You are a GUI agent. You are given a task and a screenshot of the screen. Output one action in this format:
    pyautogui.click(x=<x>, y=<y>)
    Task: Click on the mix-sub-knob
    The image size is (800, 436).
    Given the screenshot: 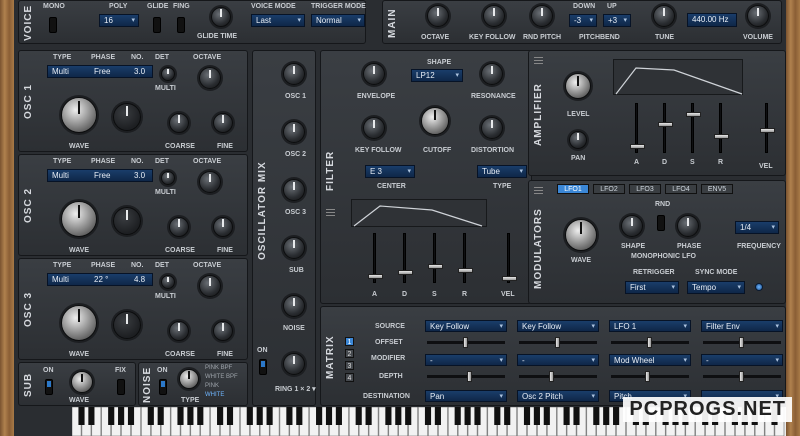 What is the action you would take?
    pyautogui.click(x=294, y=248)
    